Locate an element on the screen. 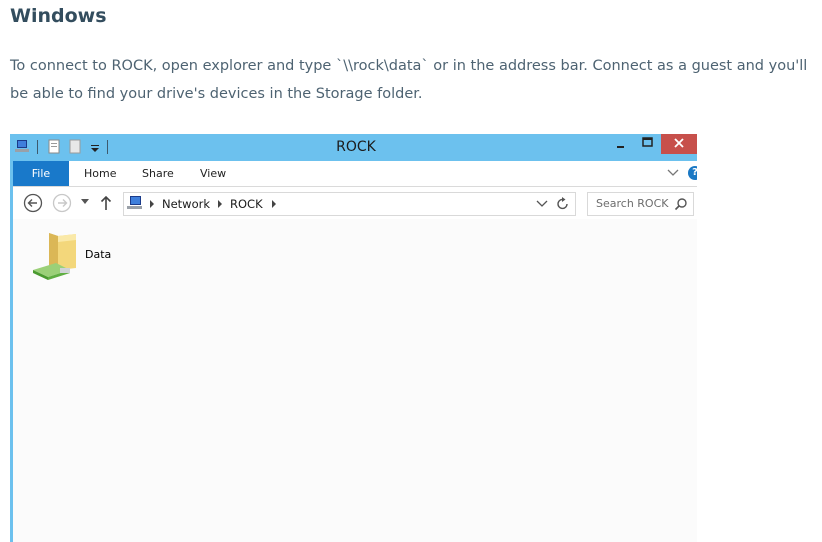 Image resolution: width=822 pixels, height=542 pixels. close-icon is located at coordinates (679, 143).